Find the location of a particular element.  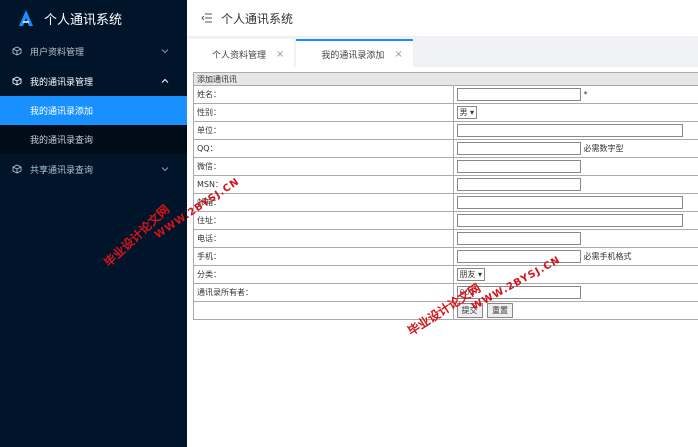

form-caption: 添加通讯讯 is located at coordinates (445, 79).